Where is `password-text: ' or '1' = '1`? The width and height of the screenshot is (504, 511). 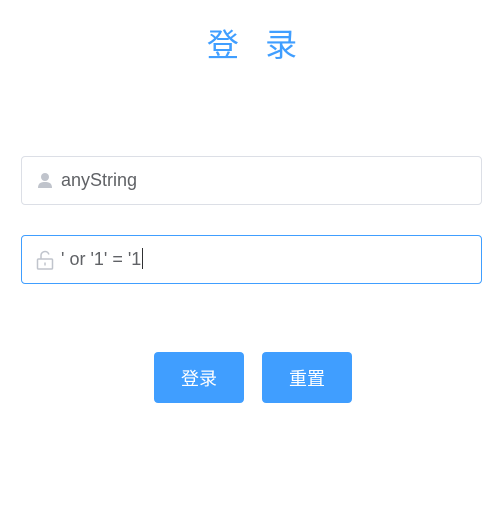
password-text: ' or '1' = '1 is located at coordinates (101, 259).